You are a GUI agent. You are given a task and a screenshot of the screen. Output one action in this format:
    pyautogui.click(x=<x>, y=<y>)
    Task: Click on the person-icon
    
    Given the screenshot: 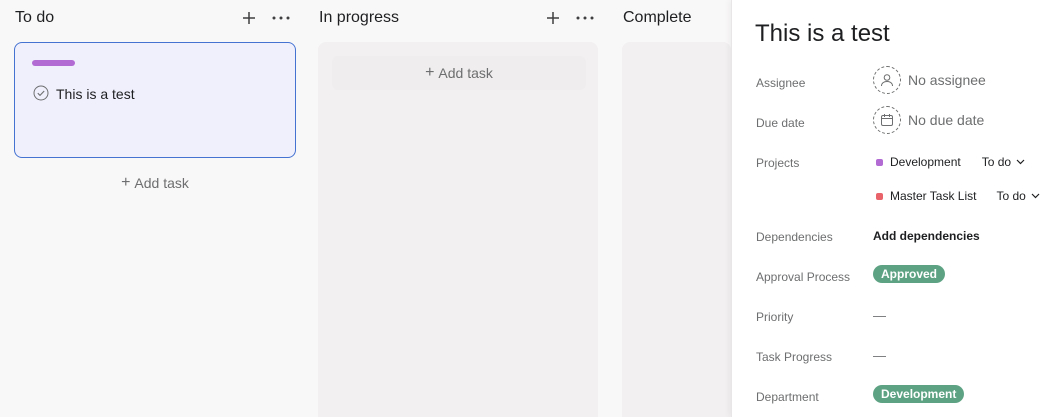 What is the action you would take?
    pyautogui.click(x=887, y=80)
    